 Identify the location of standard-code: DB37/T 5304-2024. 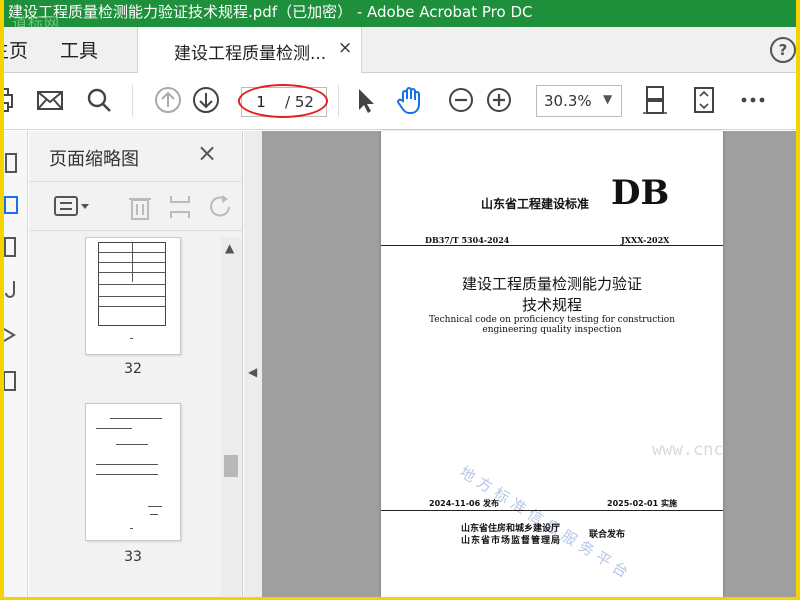
(467, 240).